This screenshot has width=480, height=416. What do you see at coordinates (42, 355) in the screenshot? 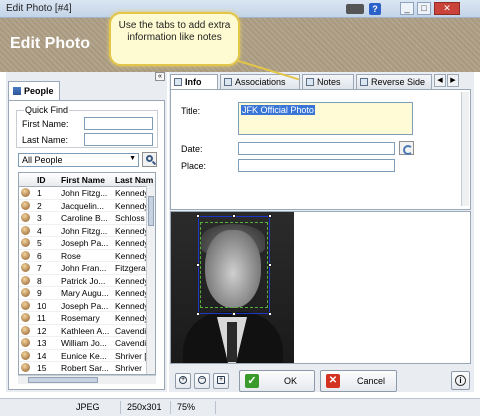
I see `cell-id: 14` at bounding box center [42, 355].